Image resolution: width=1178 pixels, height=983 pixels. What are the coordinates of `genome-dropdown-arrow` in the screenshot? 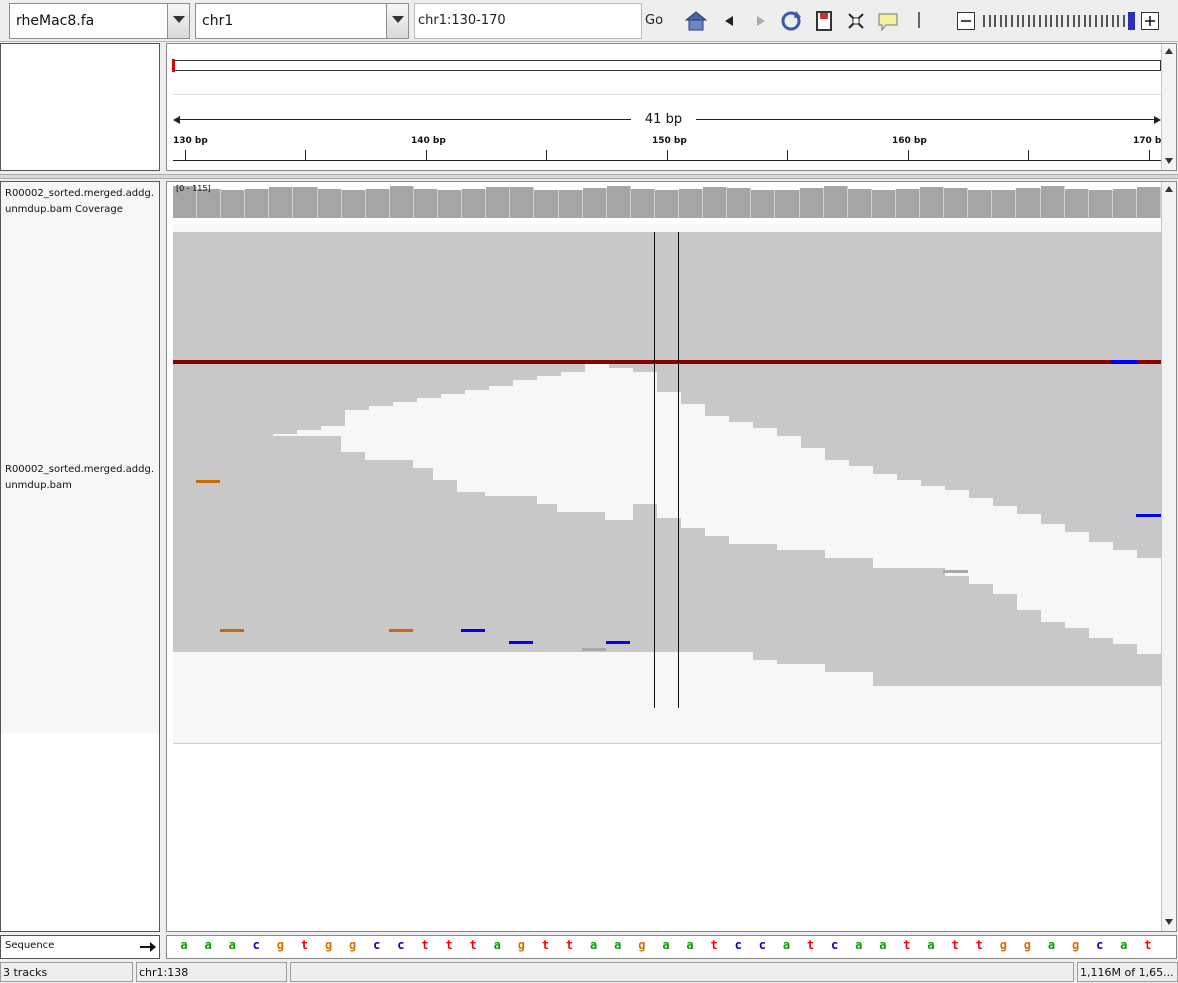 It's located at (178, 21).